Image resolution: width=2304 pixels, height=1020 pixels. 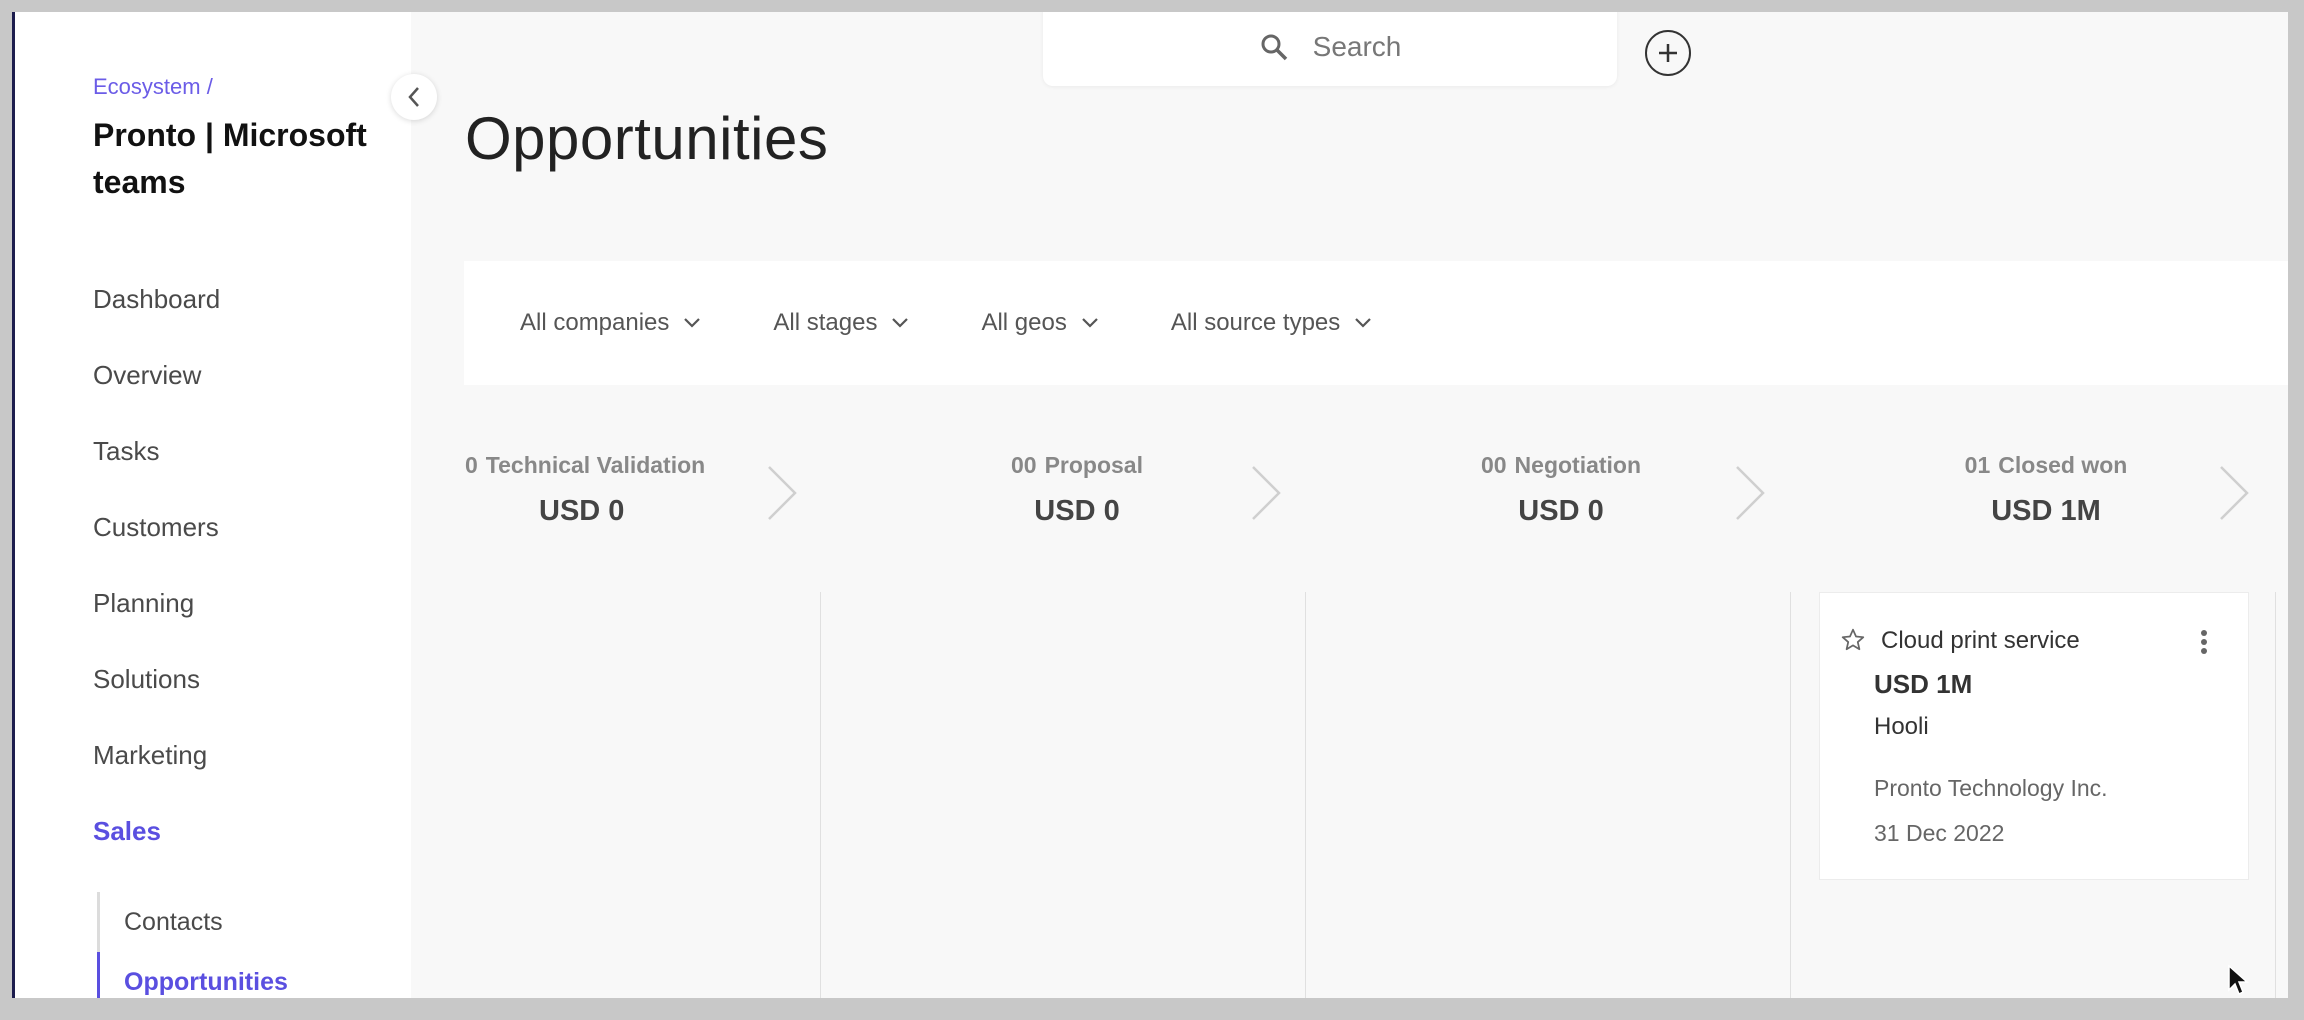 What do you see at coordinates (156, 398) in the screenshot?
I see `sidebar-item-overview: Overview` at bounding box center [156, 398].